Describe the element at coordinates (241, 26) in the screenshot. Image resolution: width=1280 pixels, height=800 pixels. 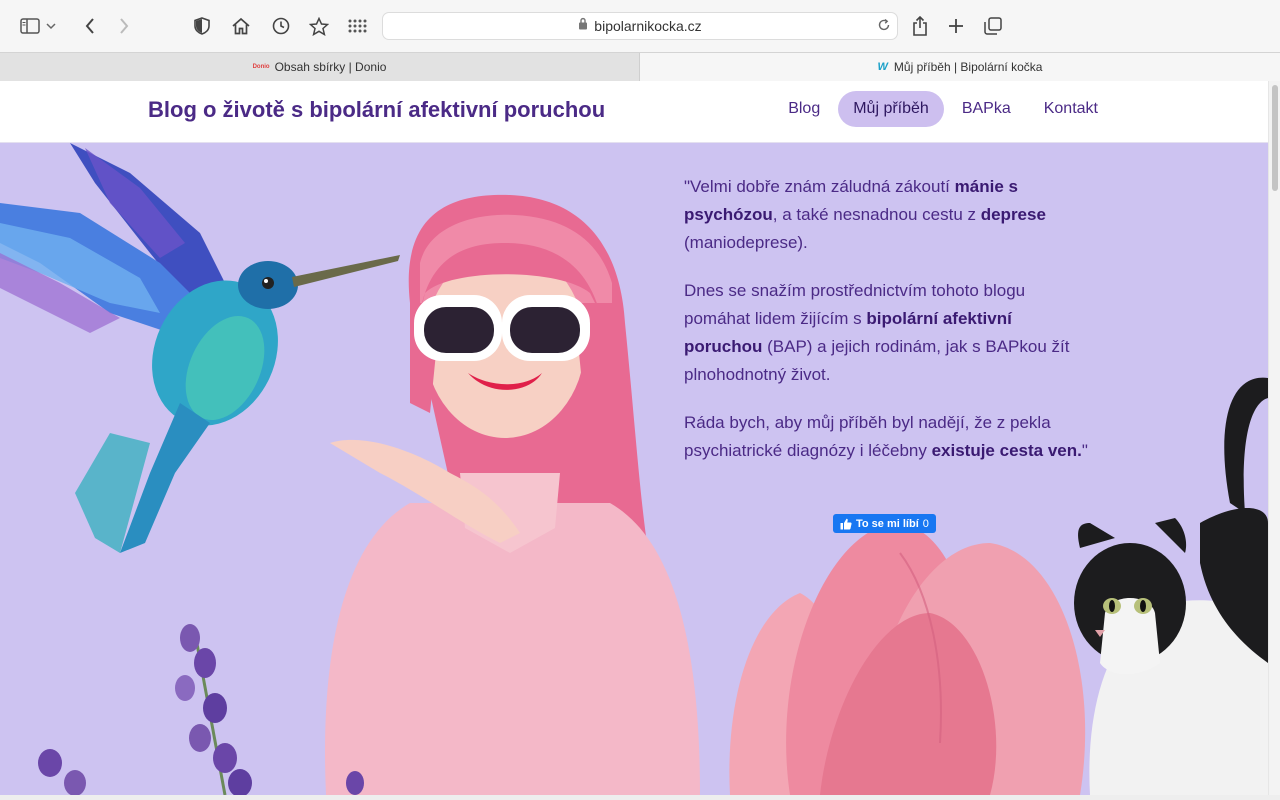
I see `home-icon` at that location.